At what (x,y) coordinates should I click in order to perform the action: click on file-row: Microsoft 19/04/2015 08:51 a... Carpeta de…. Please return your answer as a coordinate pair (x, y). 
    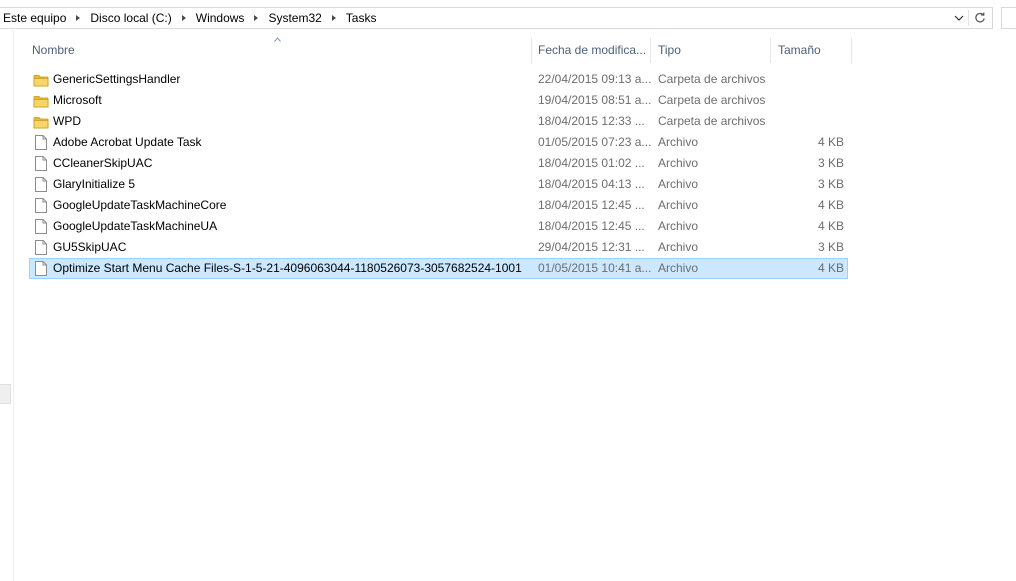
    Looking at the image, I should click on (438, 100).